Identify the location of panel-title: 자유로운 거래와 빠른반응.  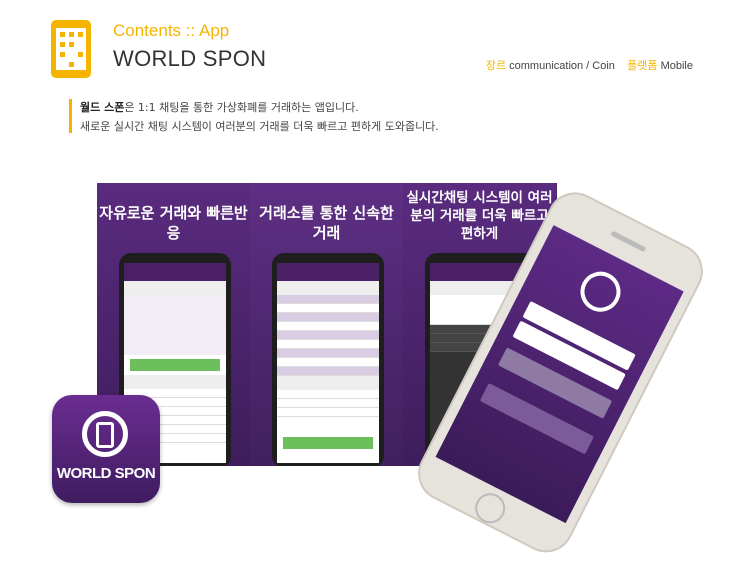
(173, 223).